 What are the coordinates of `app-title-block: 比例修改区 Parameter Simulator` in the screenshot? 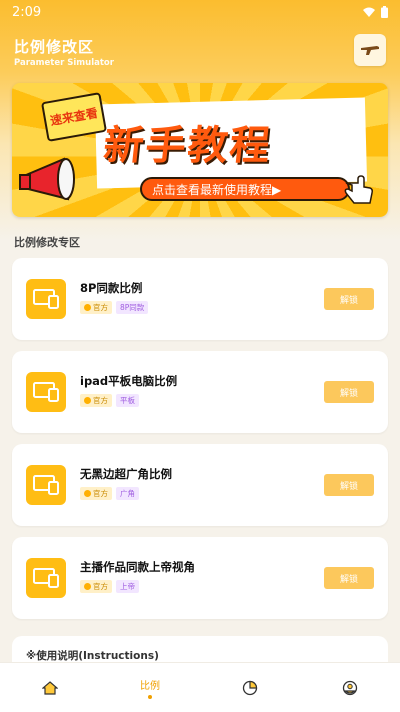 It's located at (64, 52).